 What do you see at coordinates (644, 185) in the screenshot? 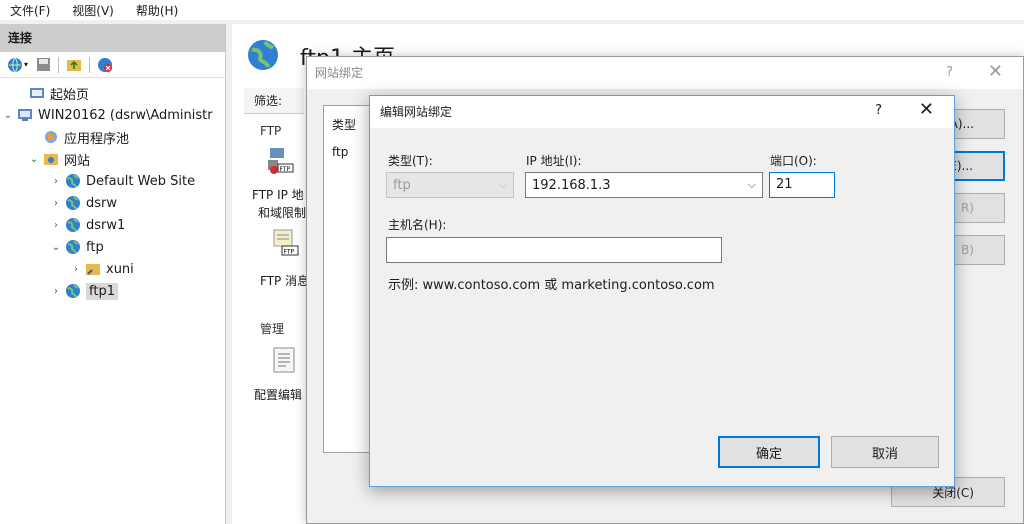
I see `ip-address-select: 192.168.1.3 ⌵` at bounding box center [644, 185].